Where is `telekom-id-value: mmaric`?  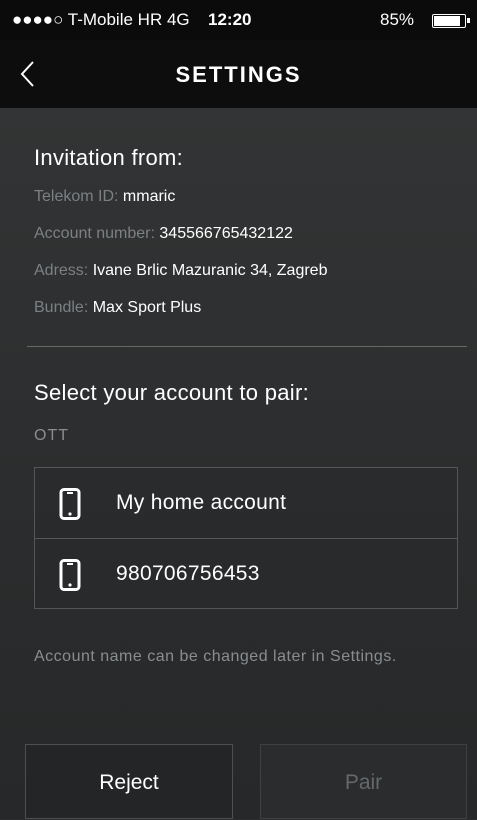
telekom-id-value: mmaric is located at coordinates (149, 196).